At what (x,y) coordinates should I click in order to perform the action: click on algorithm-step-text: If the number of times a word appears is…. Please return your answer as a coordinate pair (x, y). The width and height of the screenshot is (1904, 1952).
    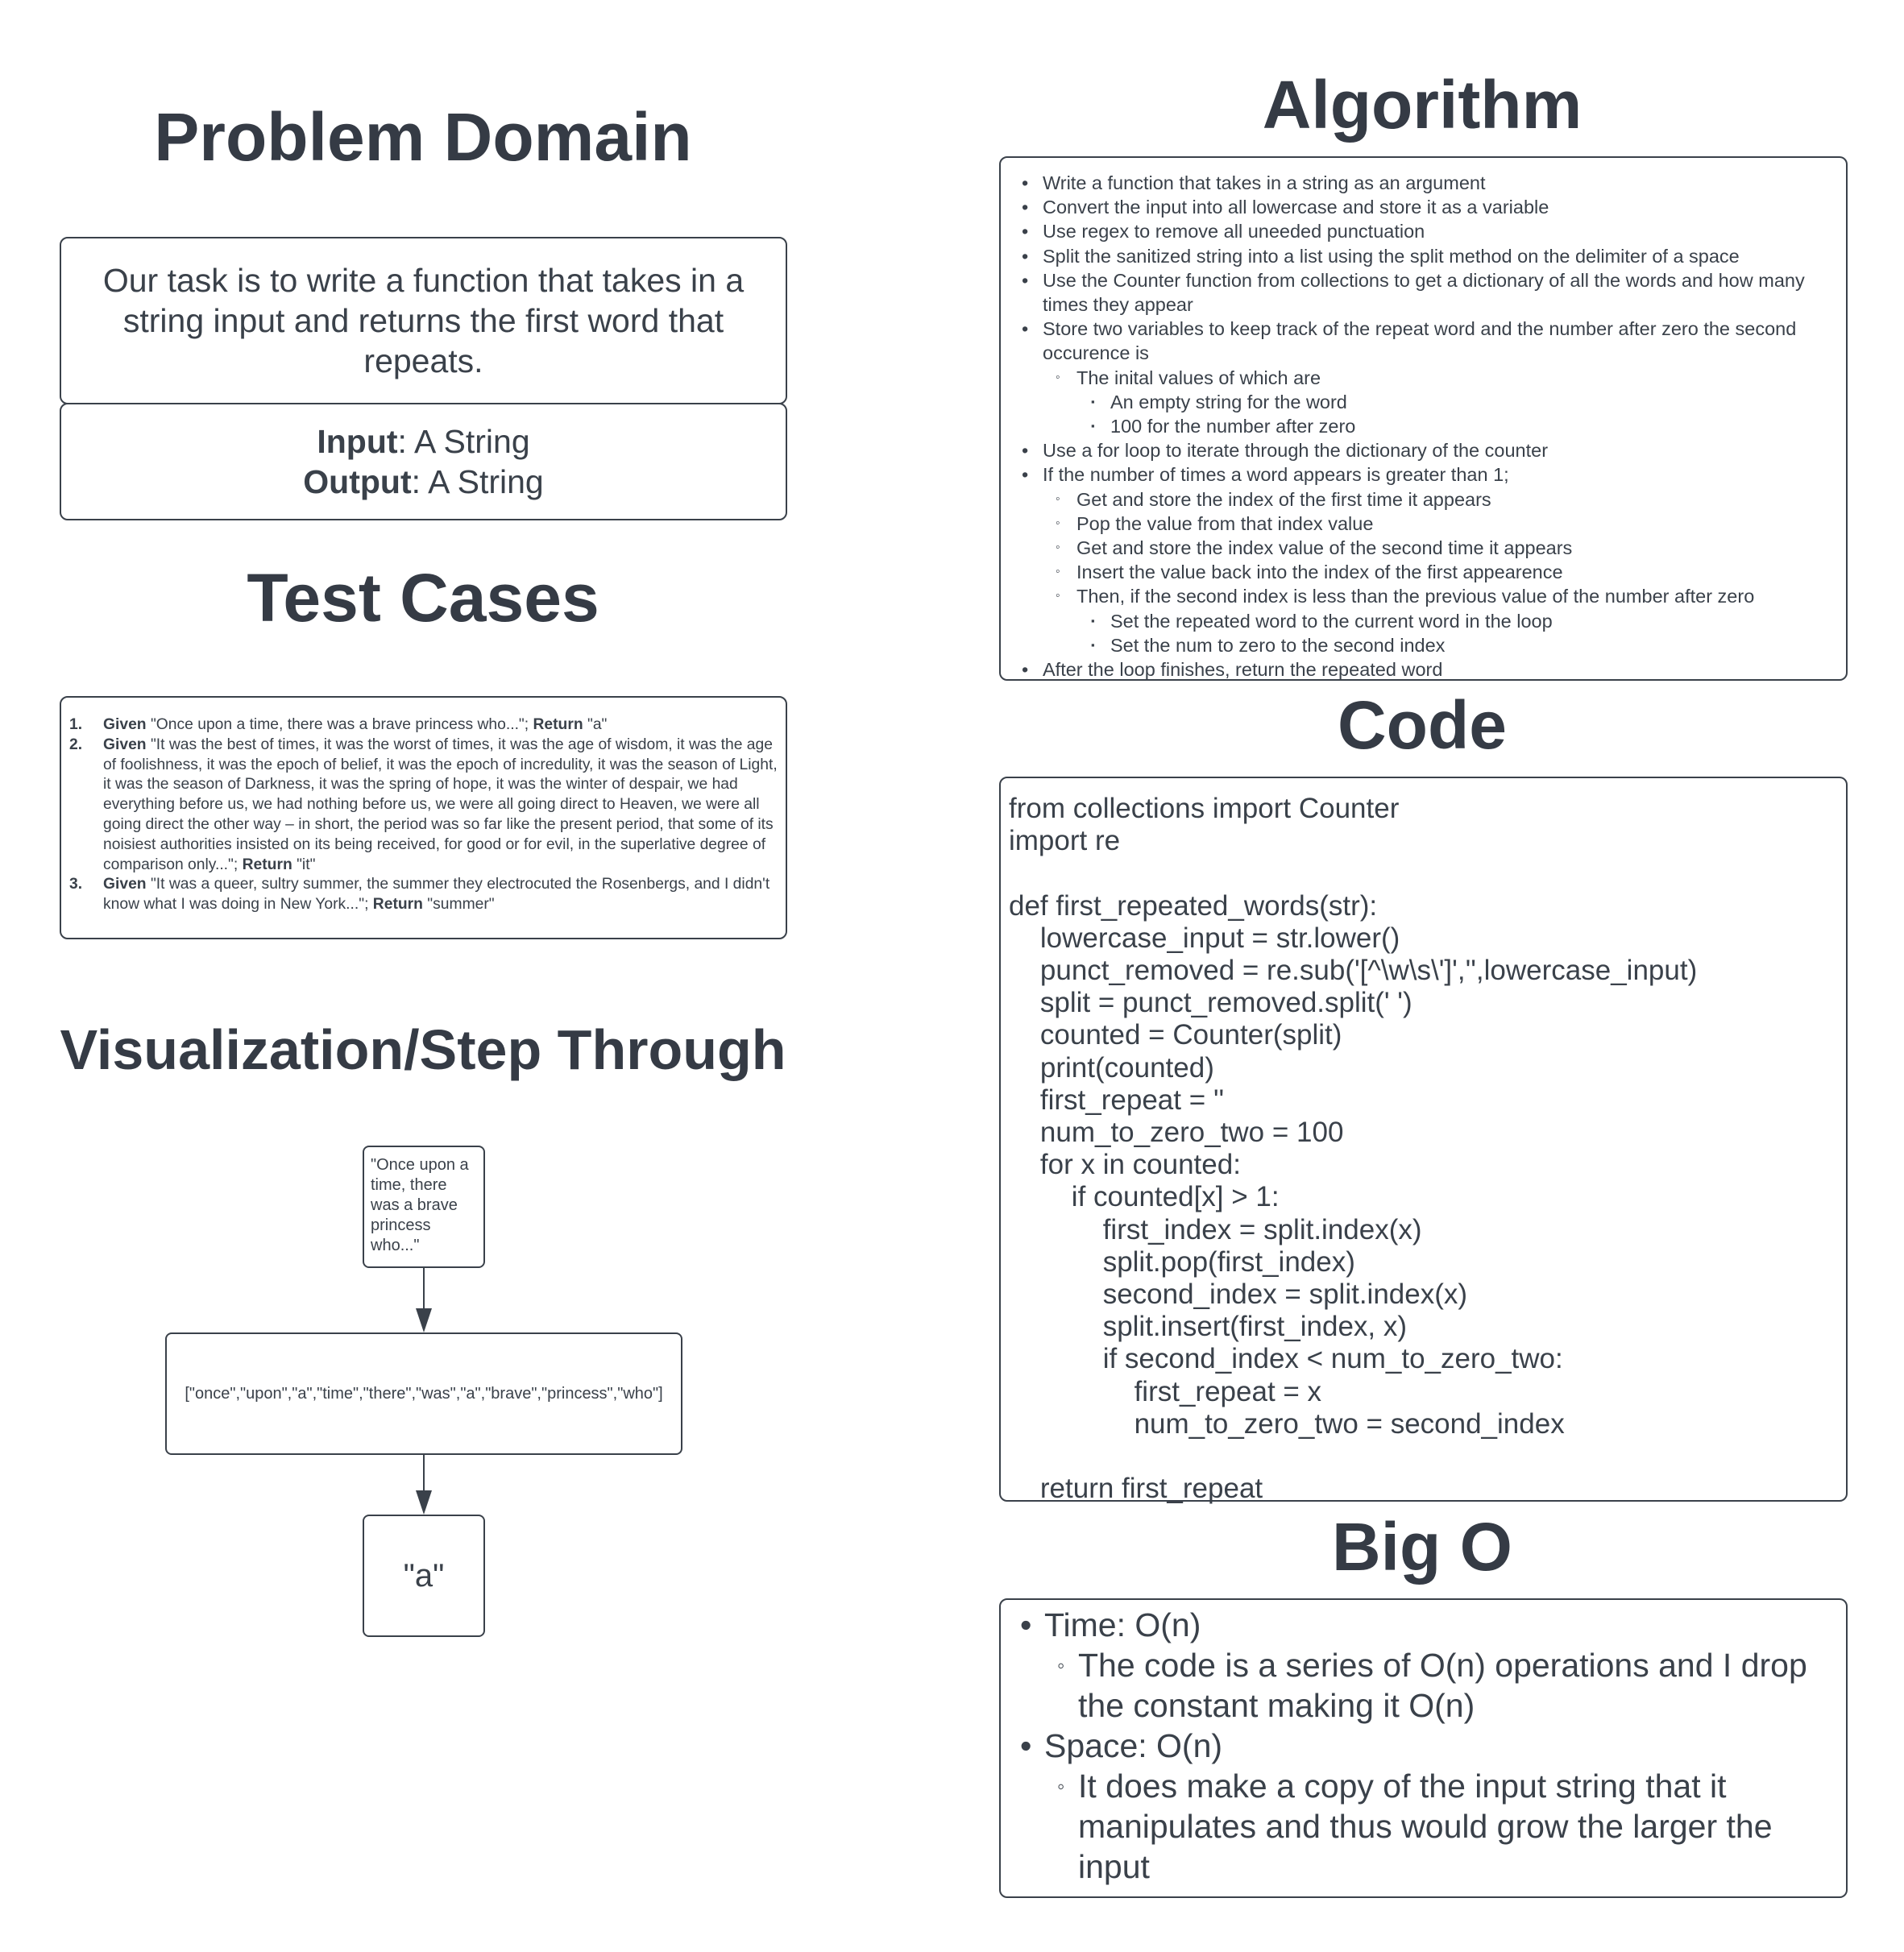
    Looking at the image, I should click on (1276, 475).